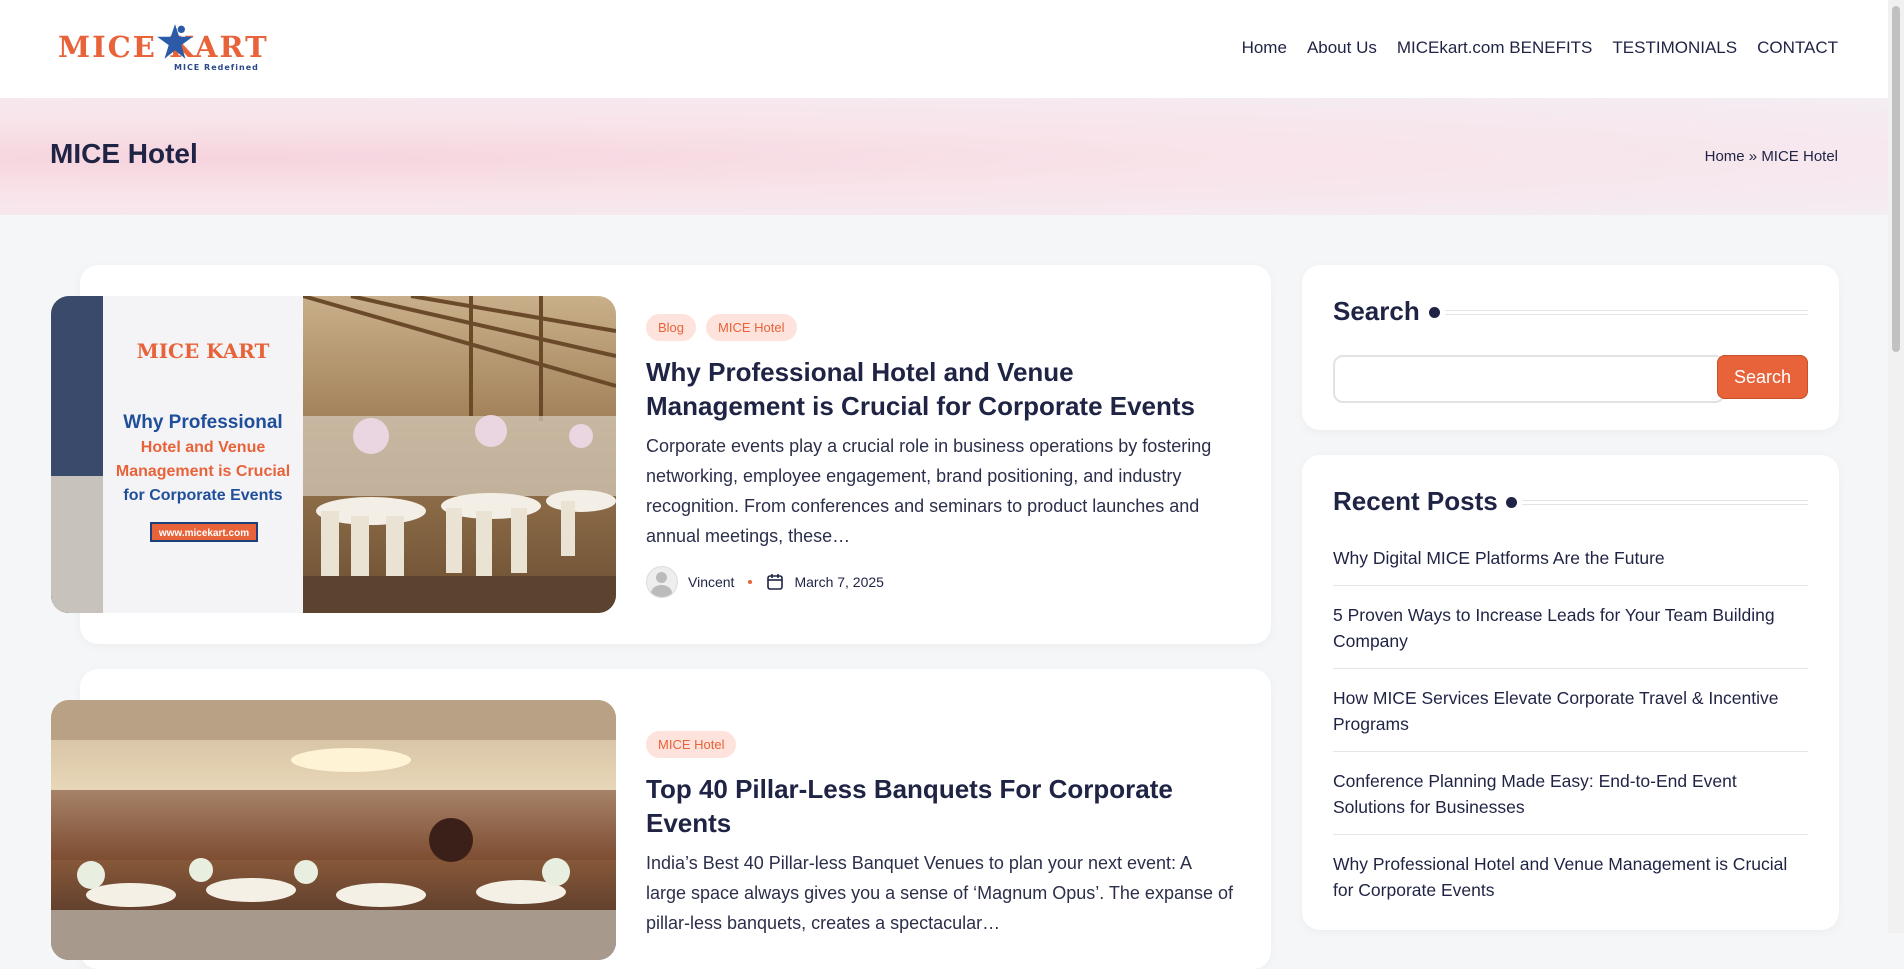  I want to click on nav-about-us: About Us, so click(1342, 48).